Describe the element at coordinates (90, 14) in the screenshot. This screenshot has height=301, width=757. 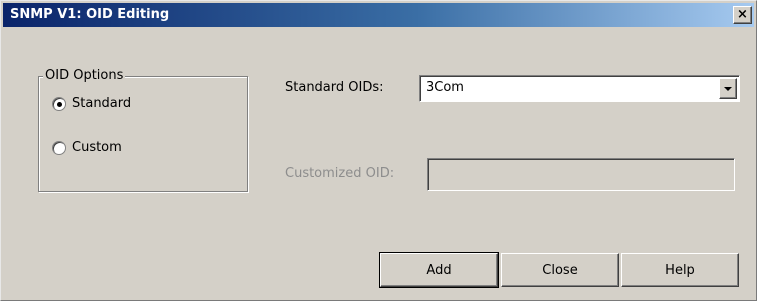
I see `window-title: SNMP V1: OID Editing` at that location.